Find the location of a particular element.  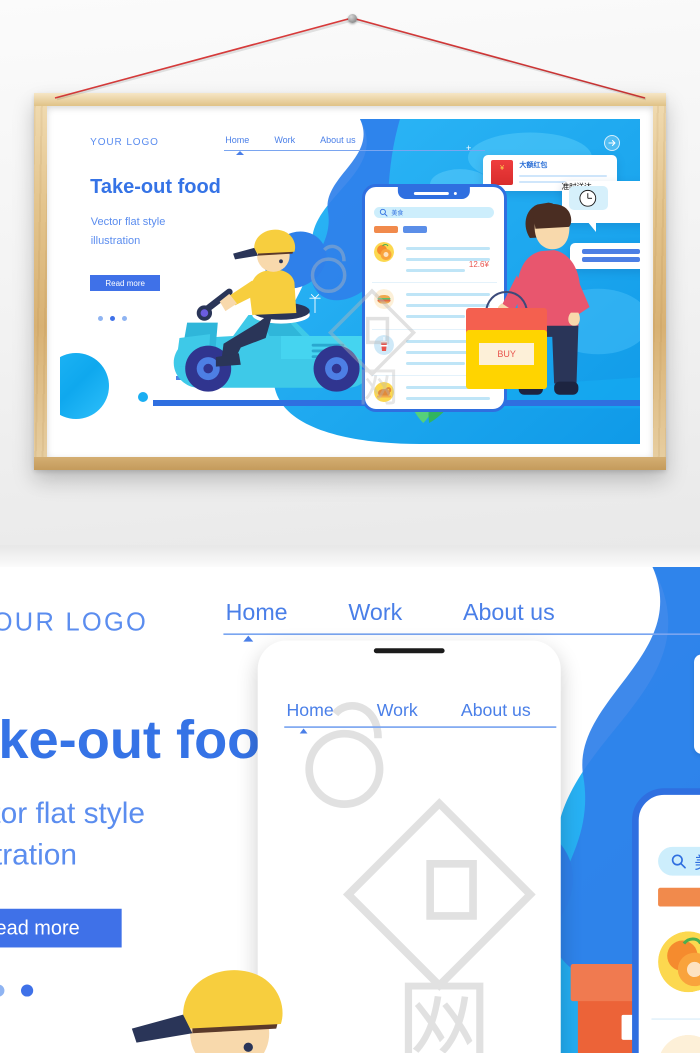

detail-orange-tag is located at coordinates (678, 897).